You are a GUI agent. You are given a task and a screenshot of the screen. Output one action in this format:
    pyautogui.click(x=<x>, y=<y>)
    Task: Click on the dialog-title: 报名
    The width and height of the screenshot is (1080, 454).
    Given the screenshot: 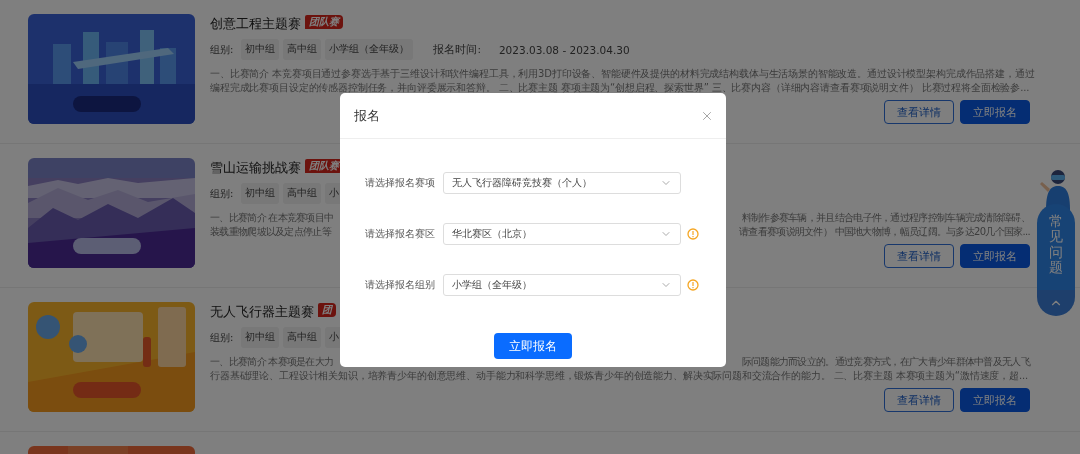 What is the action you would take?
    pyautogui.click(x=367, y=115)
    